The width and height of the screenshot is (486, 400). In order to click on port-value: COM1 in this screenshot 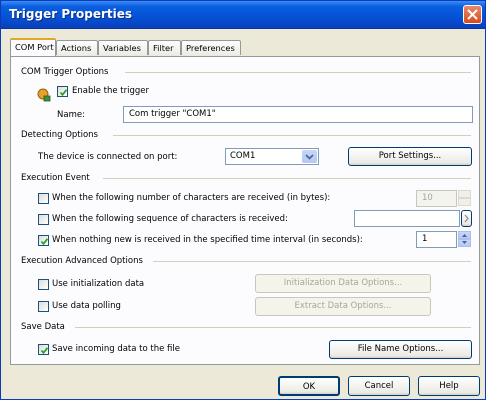, I will do `click(243, 156)`.